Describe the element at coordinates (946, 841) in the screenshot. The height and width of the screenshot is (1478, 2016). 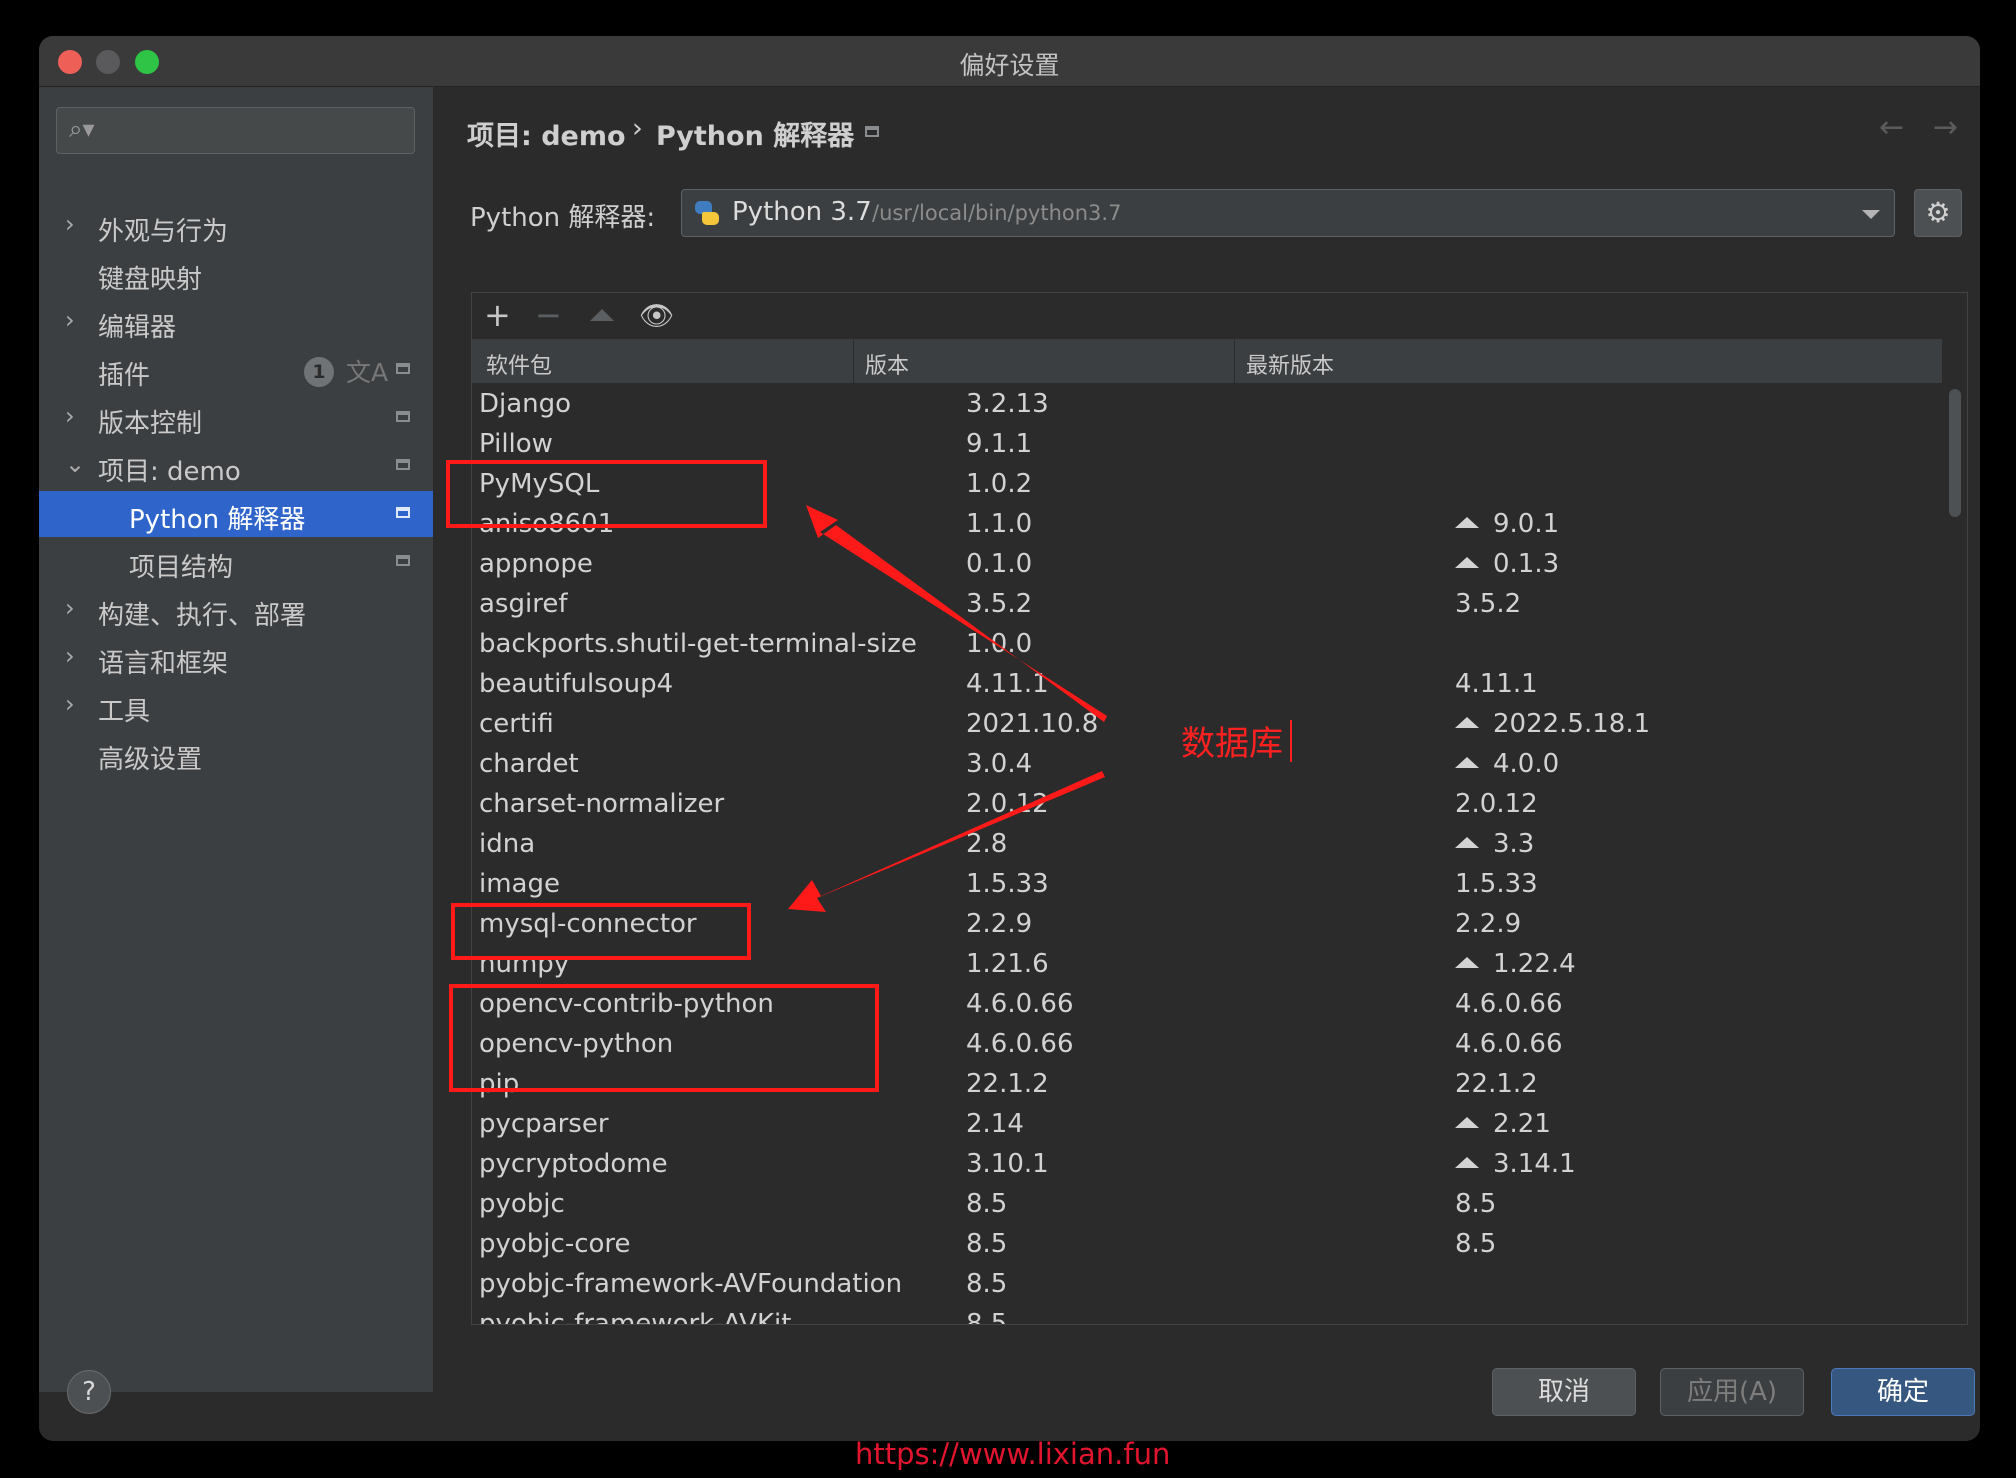
I see `annotation-arrow-lower` at that location.